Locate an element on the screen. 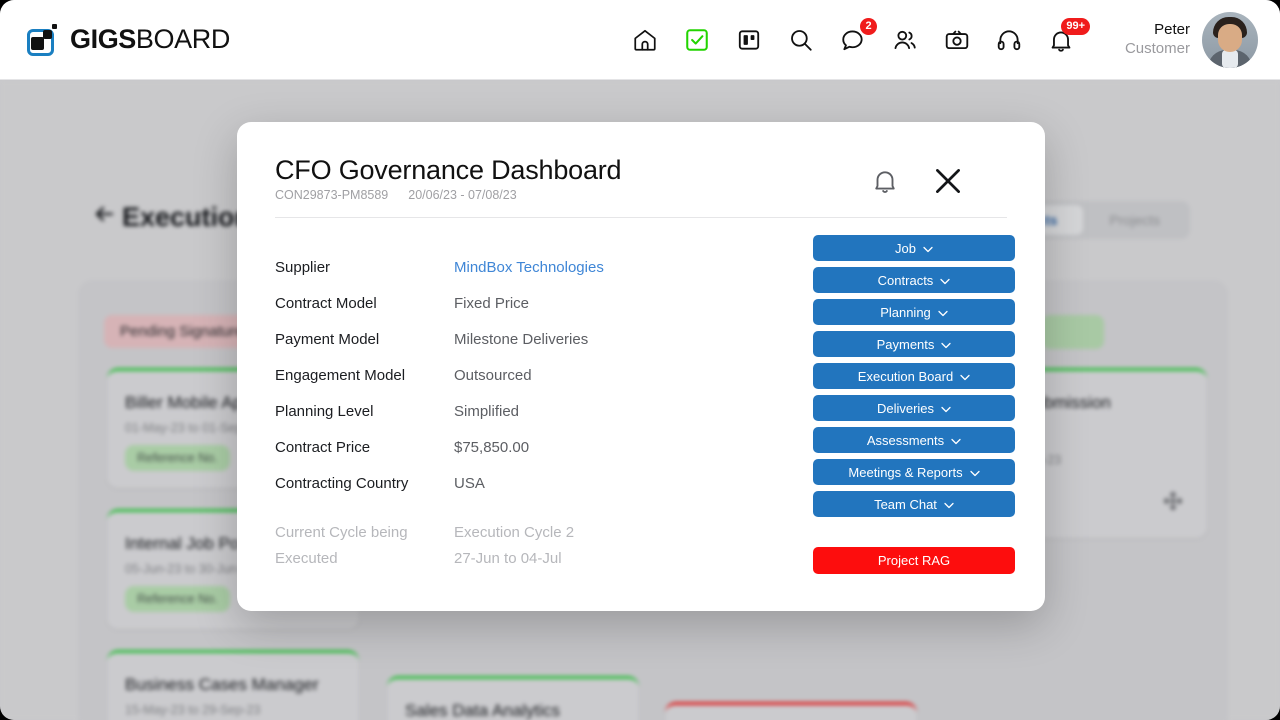 Image resolution: width=1280 pixels, height=720 pixels. action-button-team-chat: Team Chat is located at coordinates (914, 504).